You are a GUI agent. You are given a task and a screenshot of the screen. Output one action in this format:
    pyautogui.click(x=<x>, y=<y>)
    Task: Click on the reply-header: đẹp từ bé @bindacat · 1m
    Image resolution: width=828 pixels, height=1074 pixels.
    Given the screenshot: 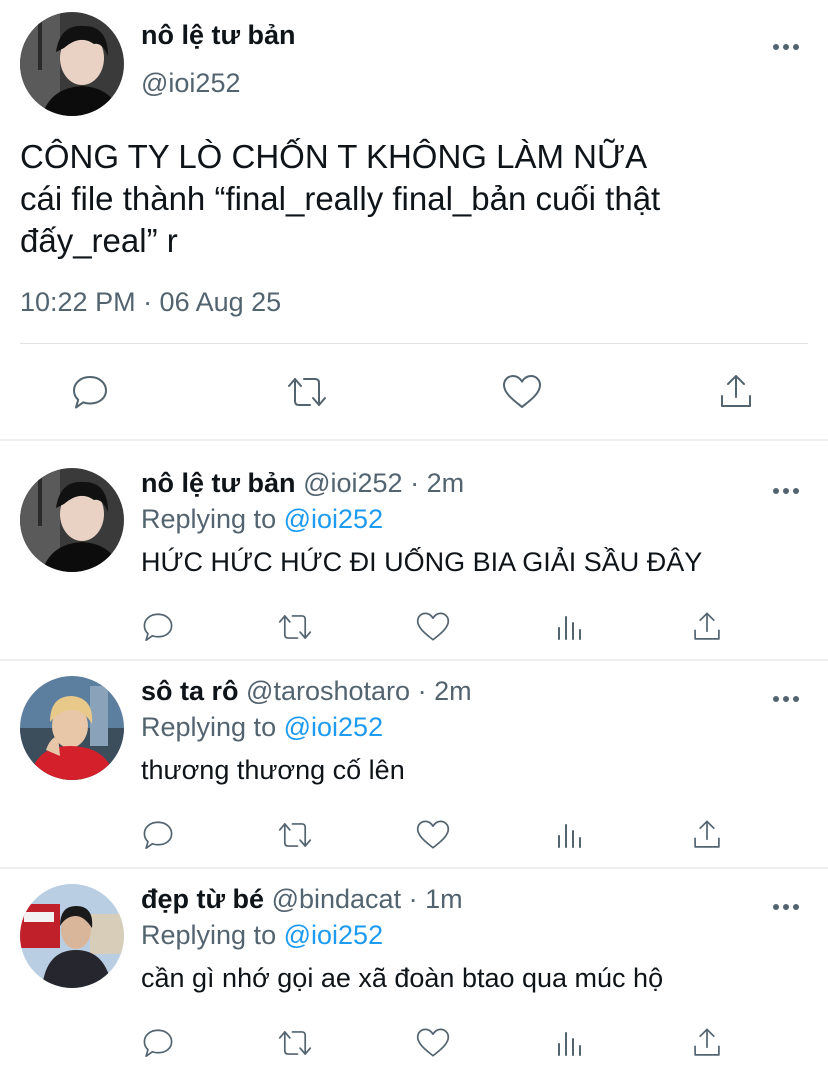 What is the action you would take?
    pyautogui.click(x=302, y=899)
    